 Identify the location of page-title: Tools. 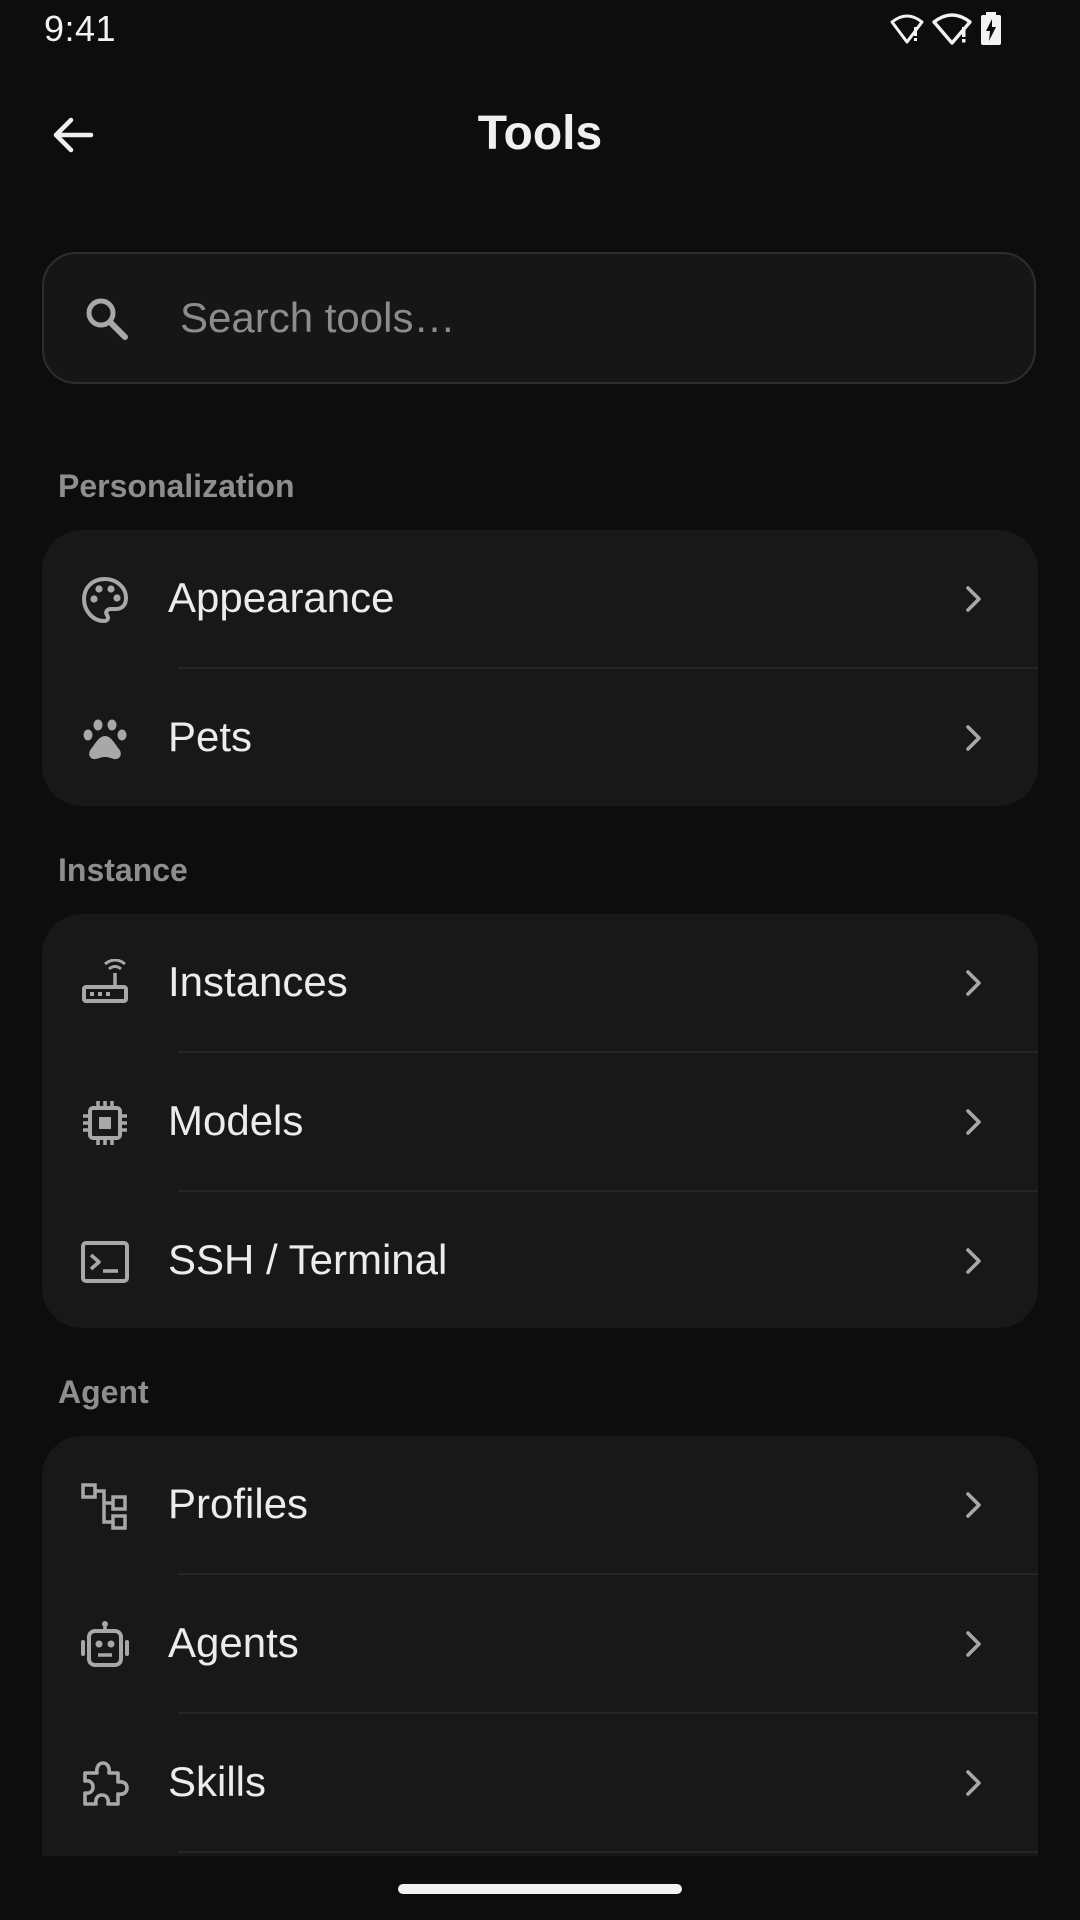
(540, 133).